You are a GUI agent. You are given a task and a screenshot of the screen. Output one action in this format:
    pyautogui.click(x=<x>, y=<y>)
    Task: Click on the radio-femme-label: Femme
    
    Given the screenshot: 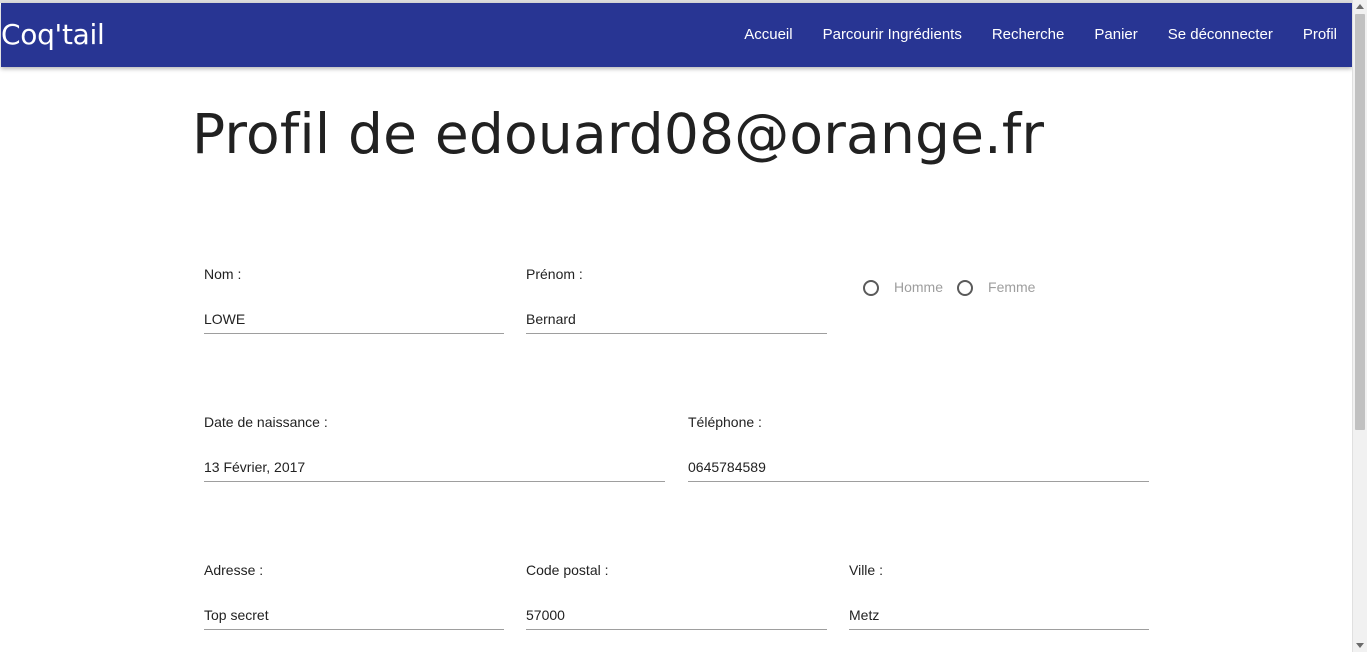 What is the action you would take?
    pyautogui.click(x=1011, y=287)
    